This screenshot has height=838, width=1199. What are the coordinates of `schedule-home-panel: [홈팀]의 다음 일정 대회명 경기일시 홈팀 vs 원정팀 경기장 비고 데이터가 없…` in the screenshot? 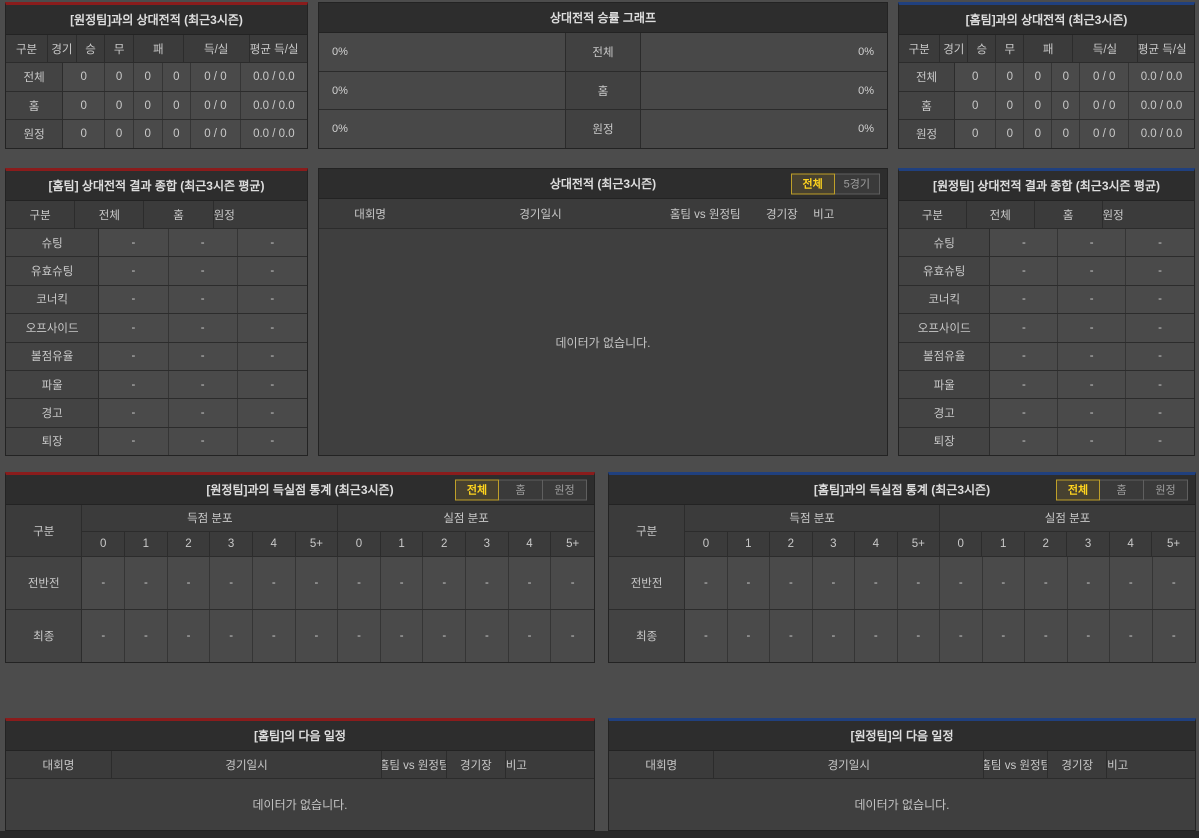 It's located at (300, 774).